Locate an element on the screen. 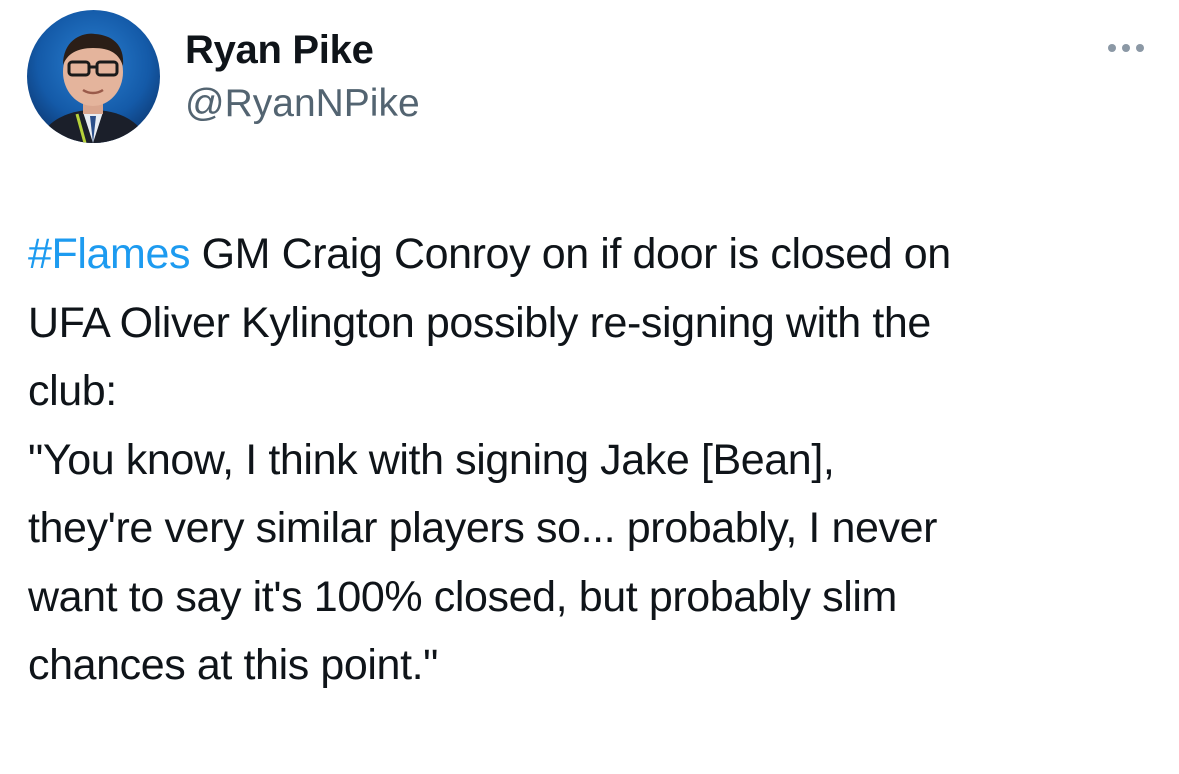 This screenshot has width=1179, height=774. tweet-line: chances at this point." is located at coordinates (233, 665).